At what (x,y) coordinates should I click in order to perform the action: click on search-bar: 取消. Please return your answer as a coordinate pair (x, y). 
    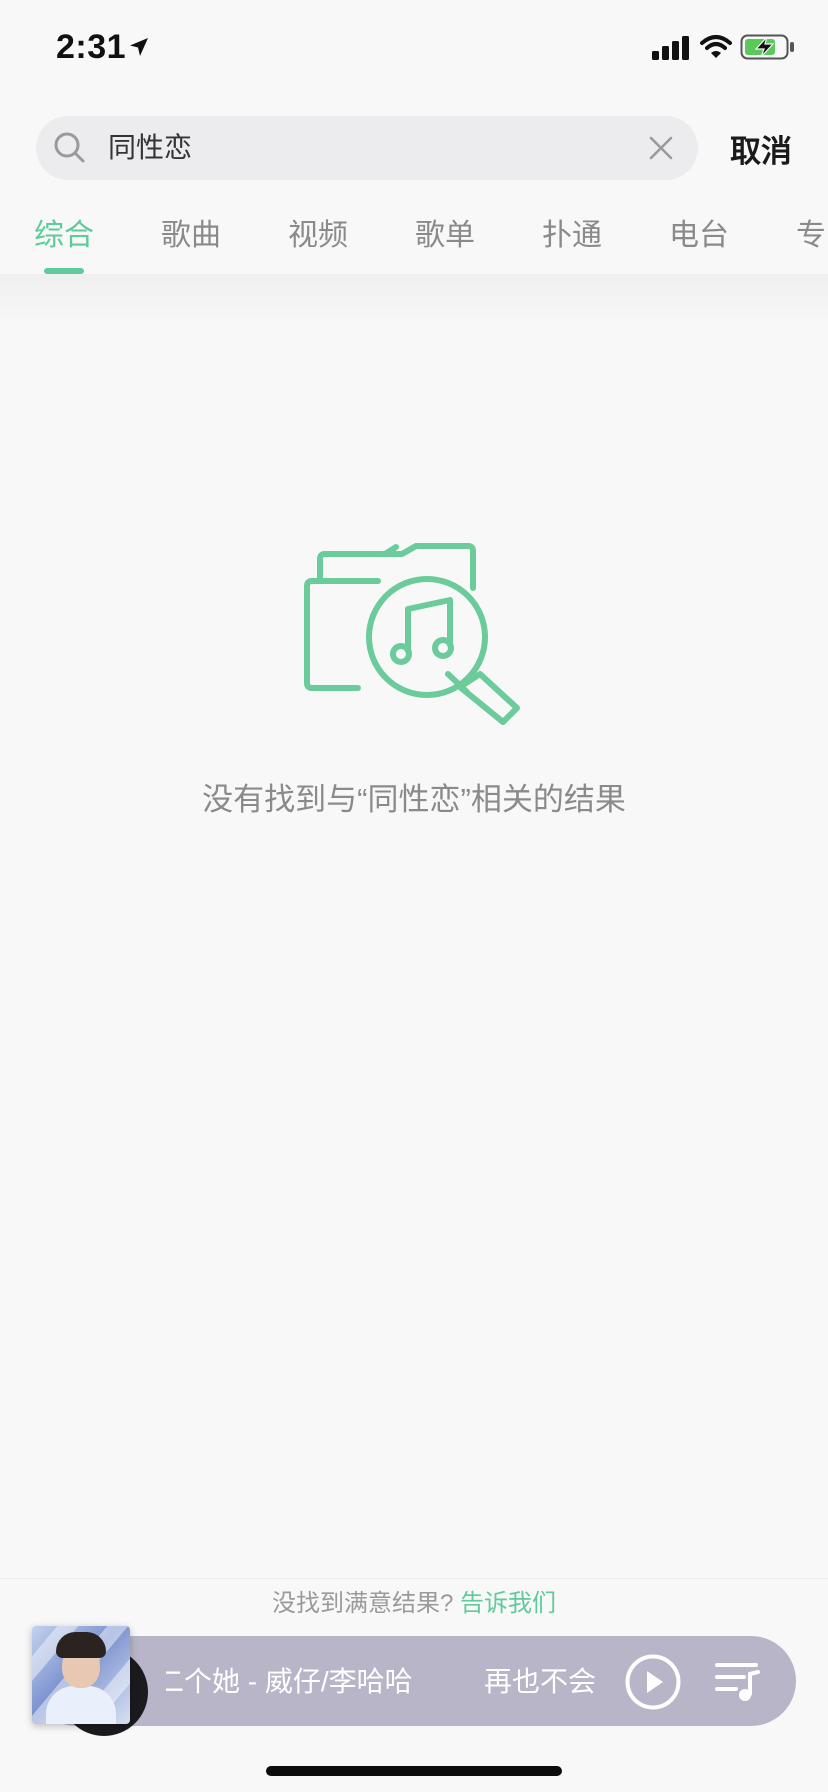
    Looking at the image, I should click on (414, 145).